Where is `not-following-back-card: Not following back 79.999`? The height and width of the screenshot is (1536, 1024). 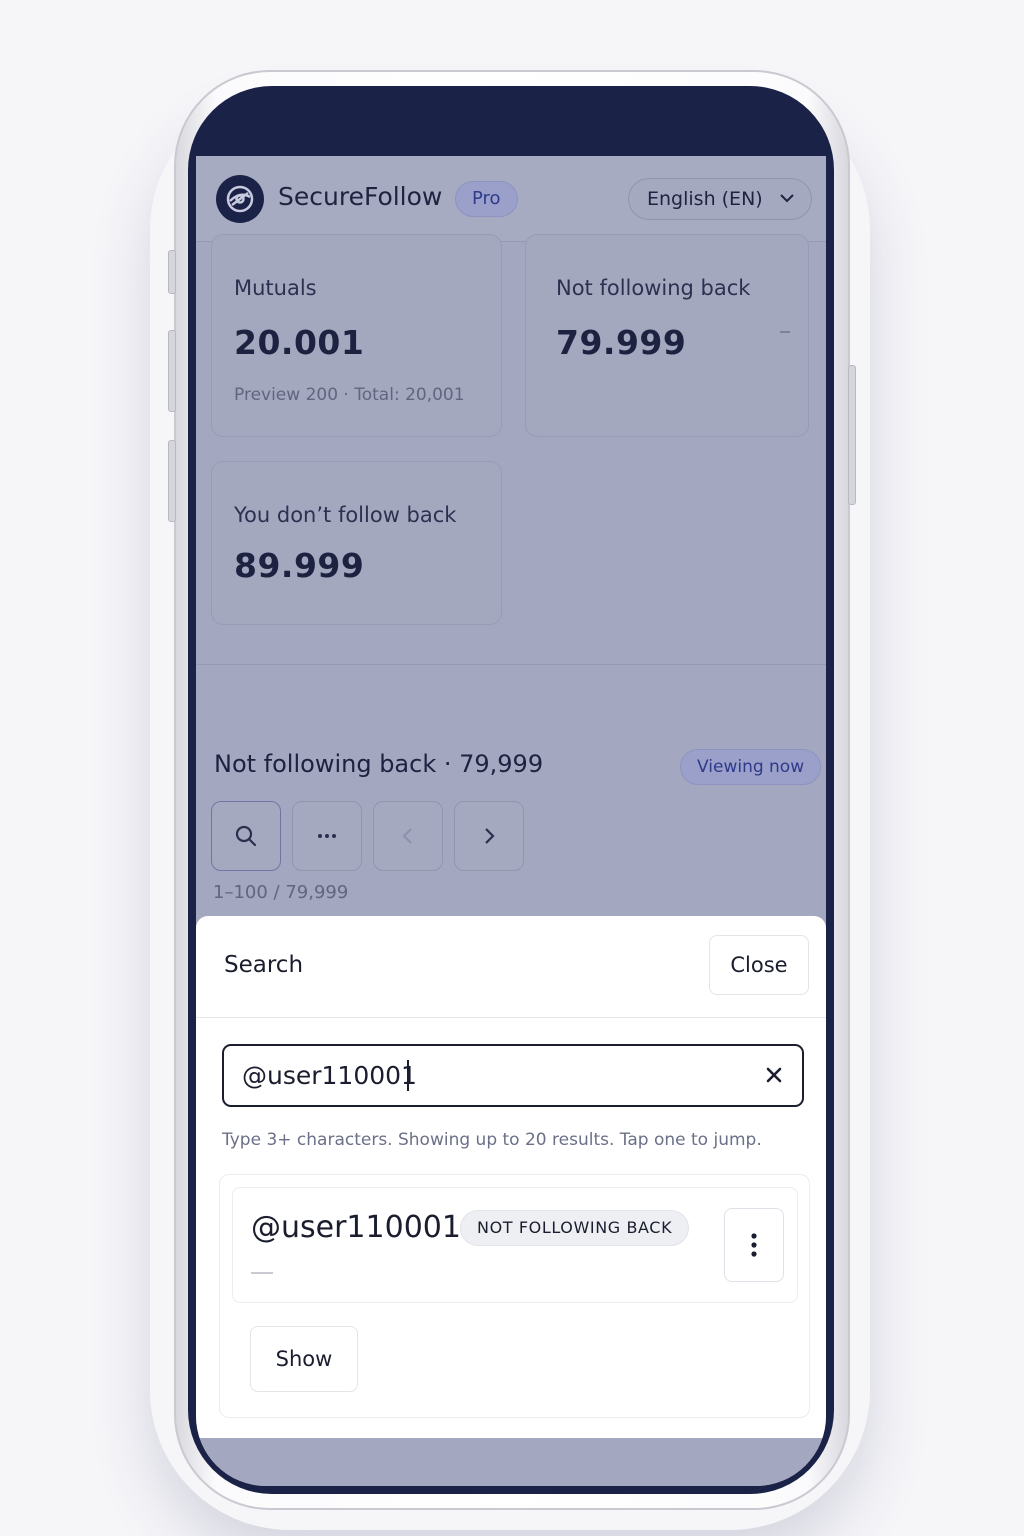 not-following-back-card: Not following back 79.999 is located at coordinates (667, 335).